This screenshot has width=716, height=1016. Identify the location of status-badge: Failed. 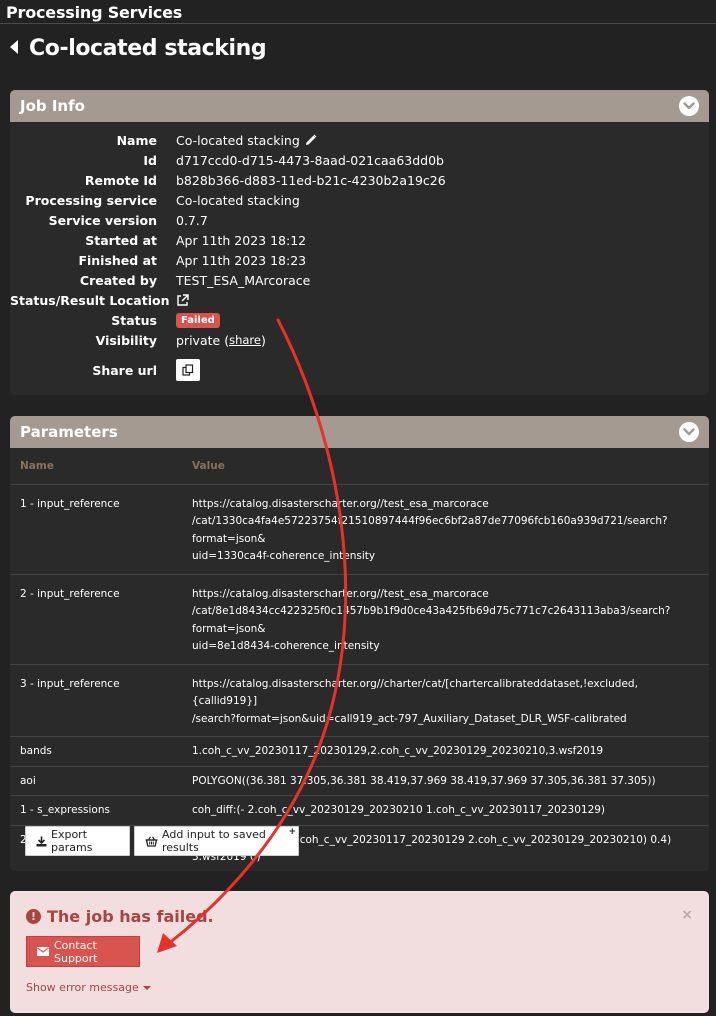
(198, 320).